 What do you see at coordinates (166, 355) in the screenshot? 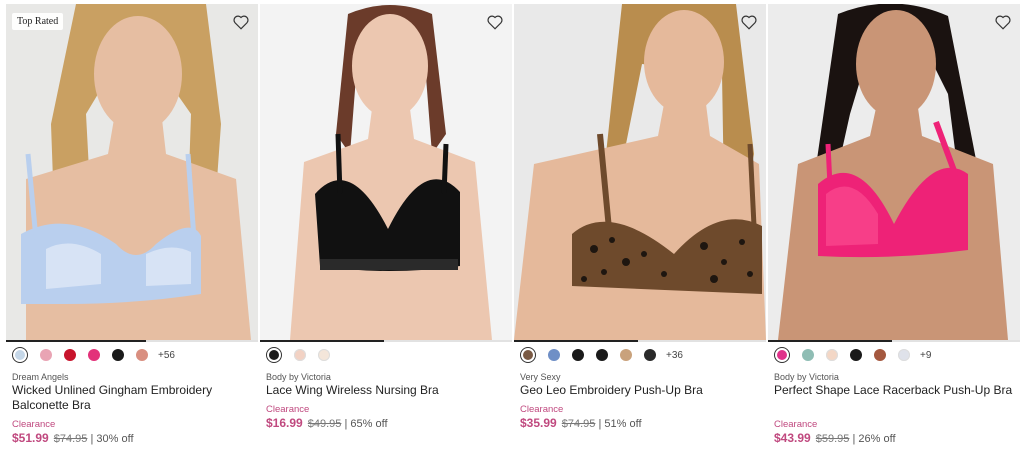
I see `more-colors-count: +56` at bounding box center [166, 355].